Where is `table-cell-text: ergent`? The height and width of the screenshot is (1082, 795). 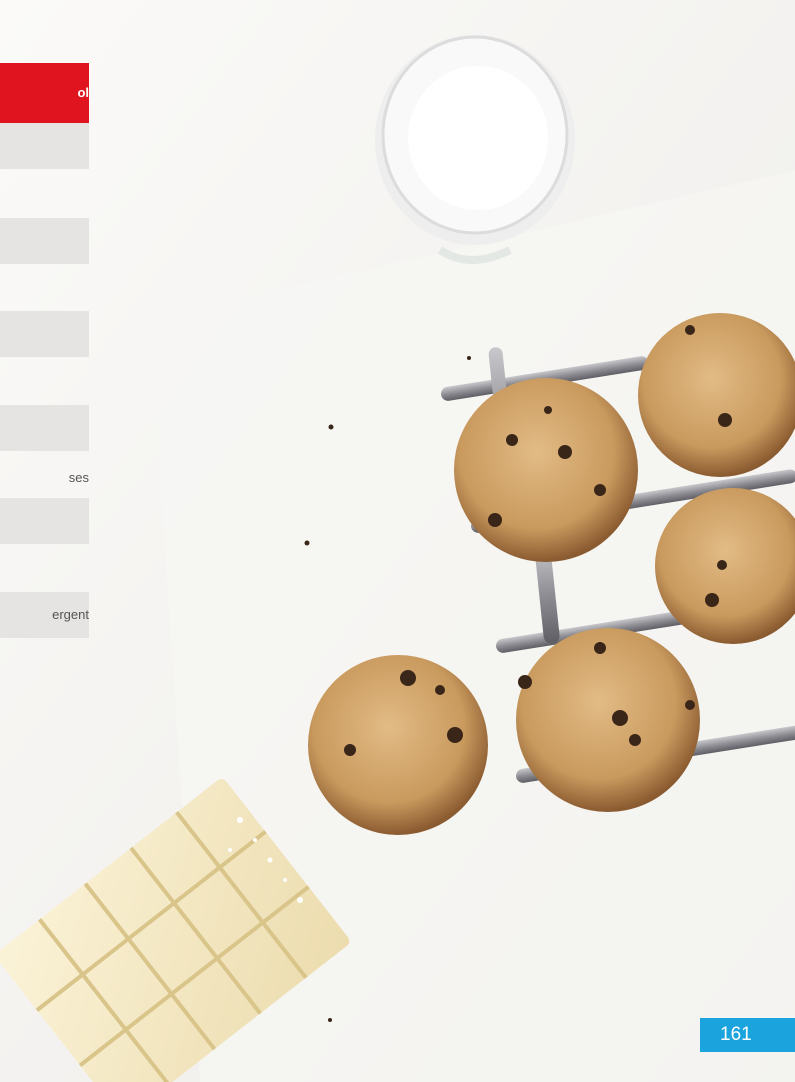
table-cell-text: ergent is located at coordinates (44, 615).